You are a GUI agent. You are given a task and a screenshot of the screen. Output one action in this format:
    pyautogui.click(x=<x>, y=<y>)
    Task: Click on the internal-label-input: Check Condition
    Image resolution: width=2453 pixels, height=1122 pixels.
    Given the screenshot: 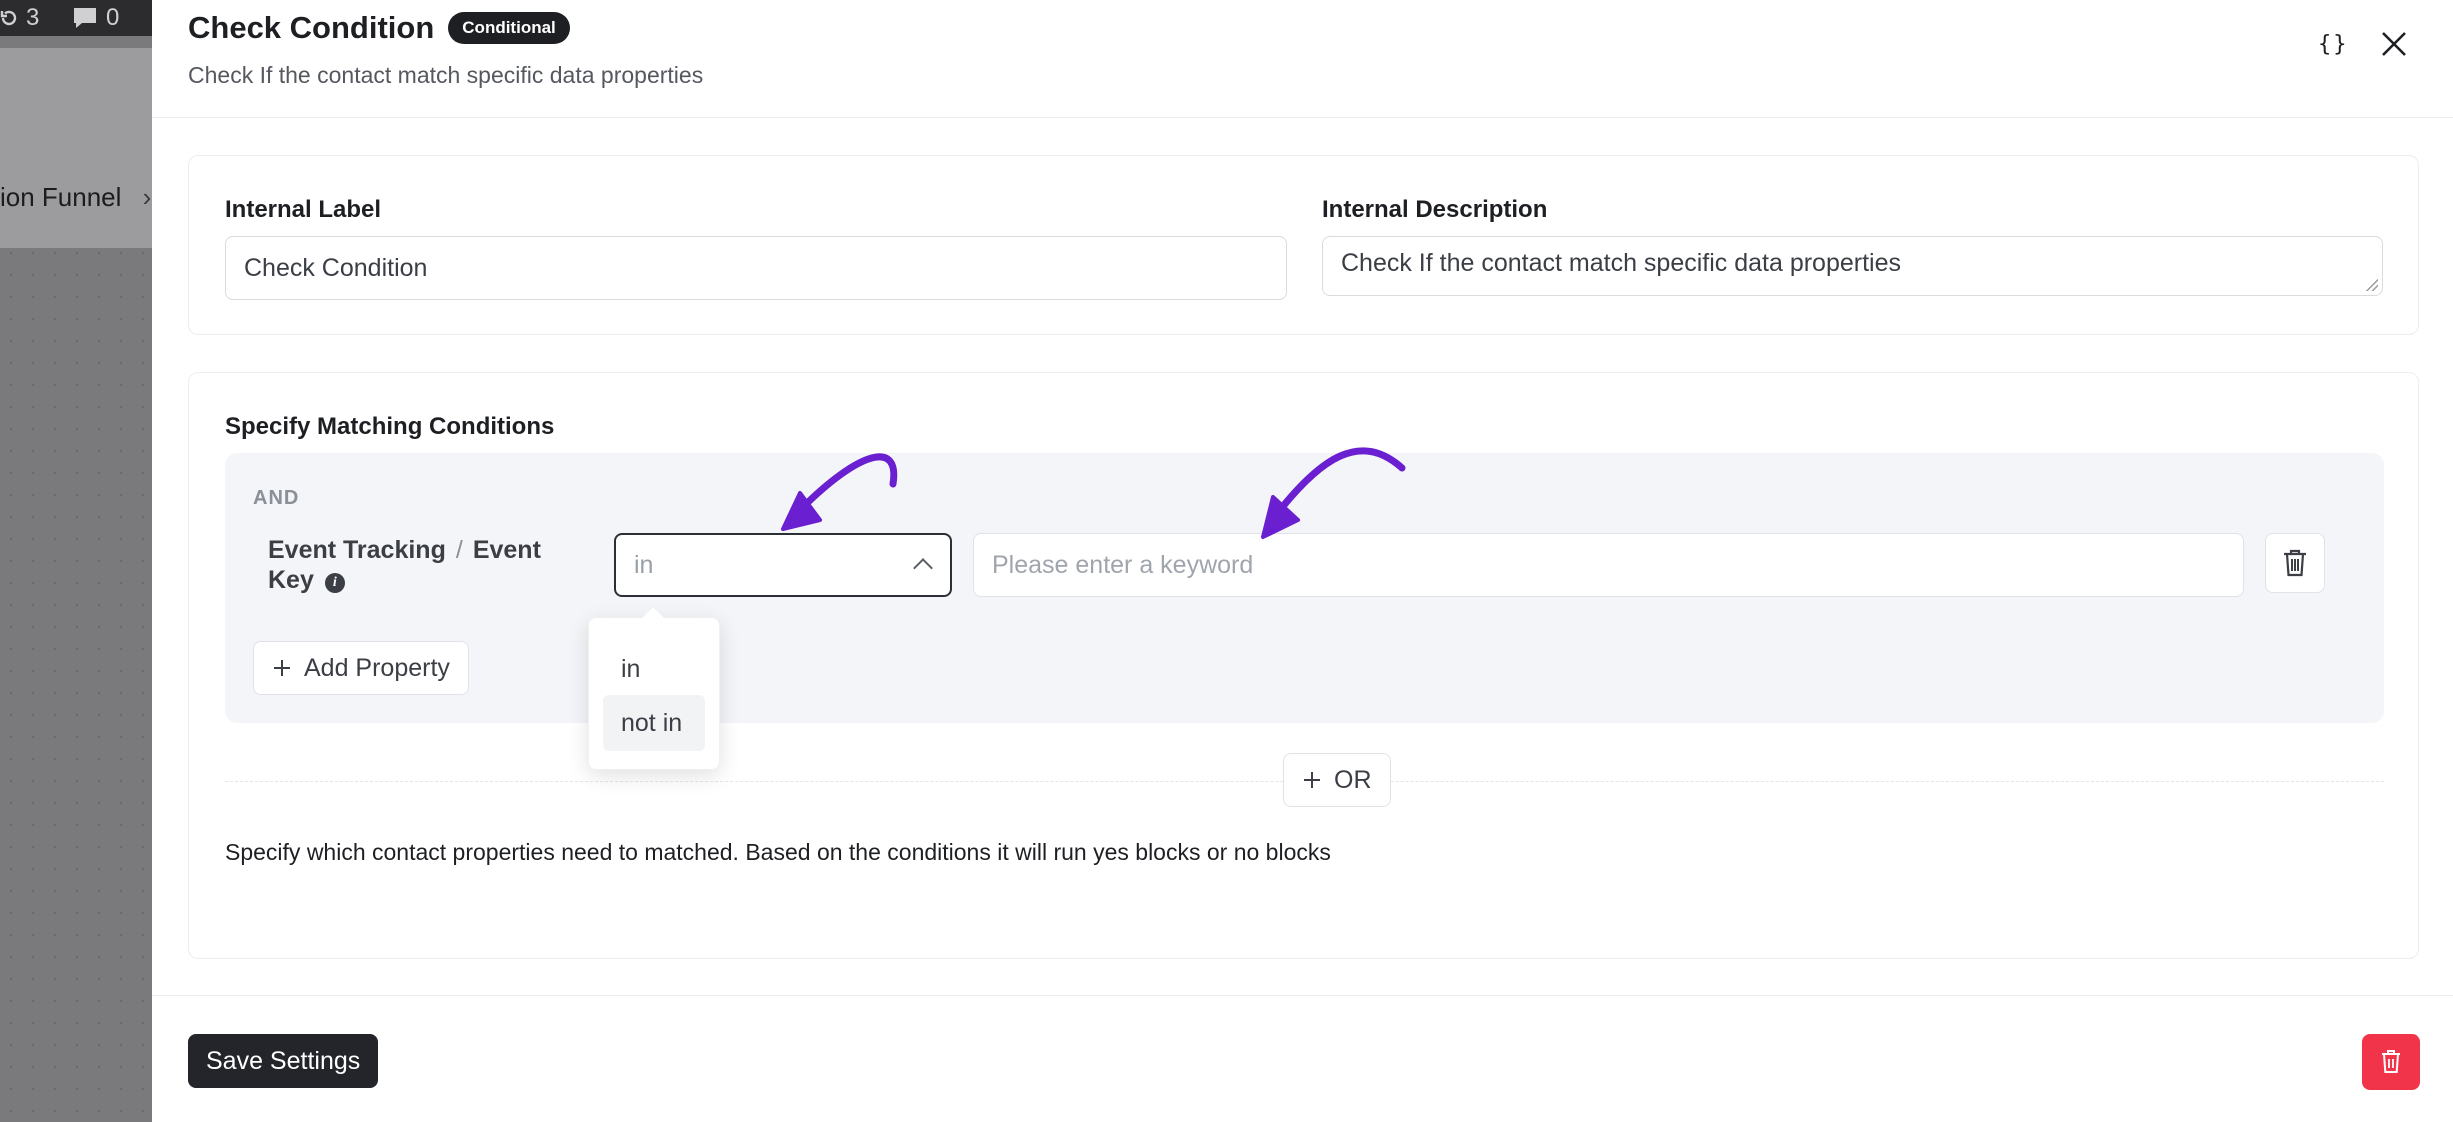 What is the action you would take?
    pyautogui.click(x=756, y=268)
    